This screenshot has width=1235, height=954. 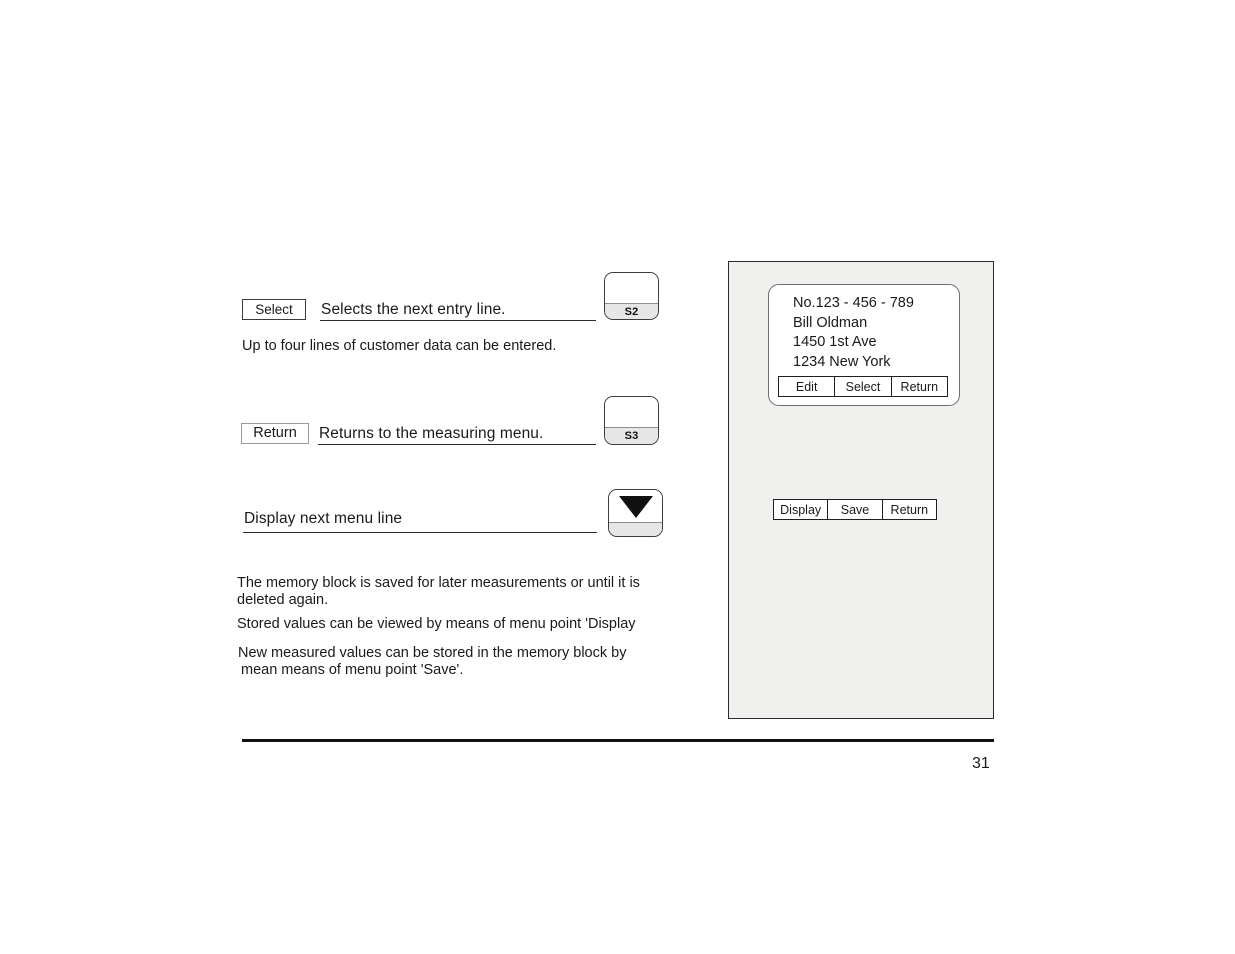 What do you see at coordinates (842, 361) in the screenshot?
I see `lcd-line-4: 1234 New York` at bounding box center [842, 361].